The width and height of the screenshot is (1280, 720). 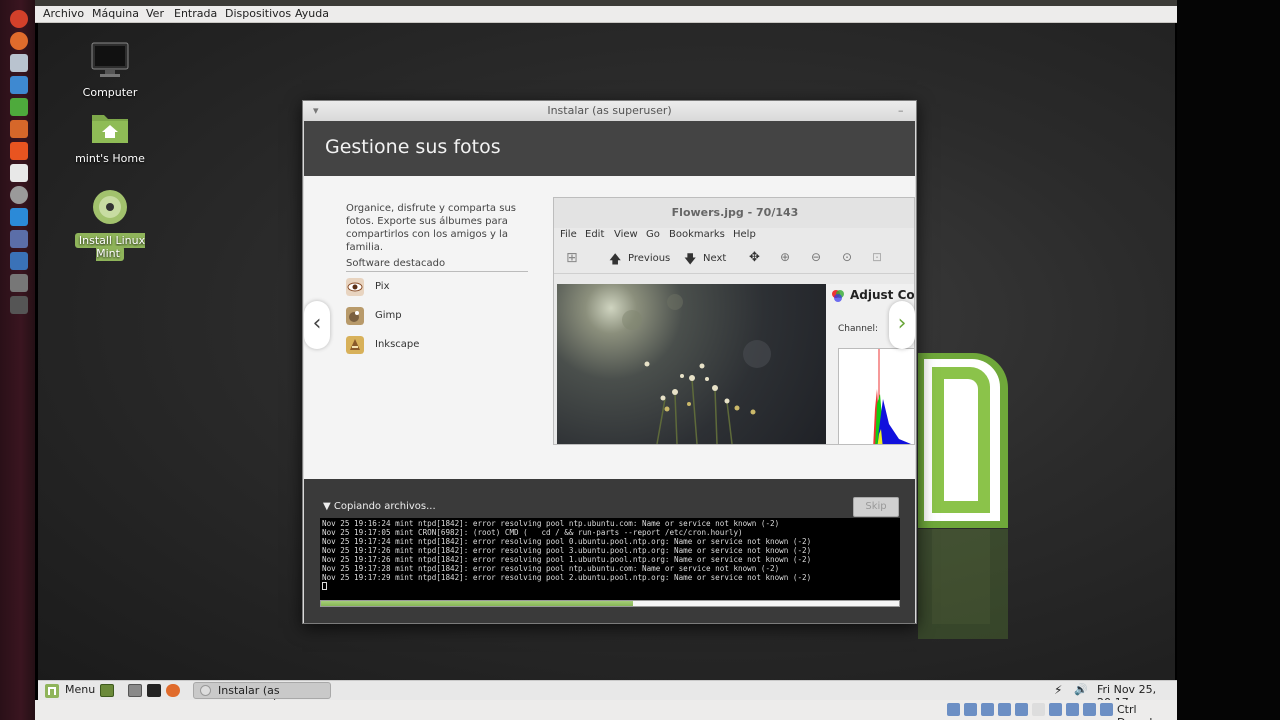 What do you see at coordinates (882, 295) in the screenshot?
I see `adjust-colors-title: Adjust Co` at bounding box center [882, 295].